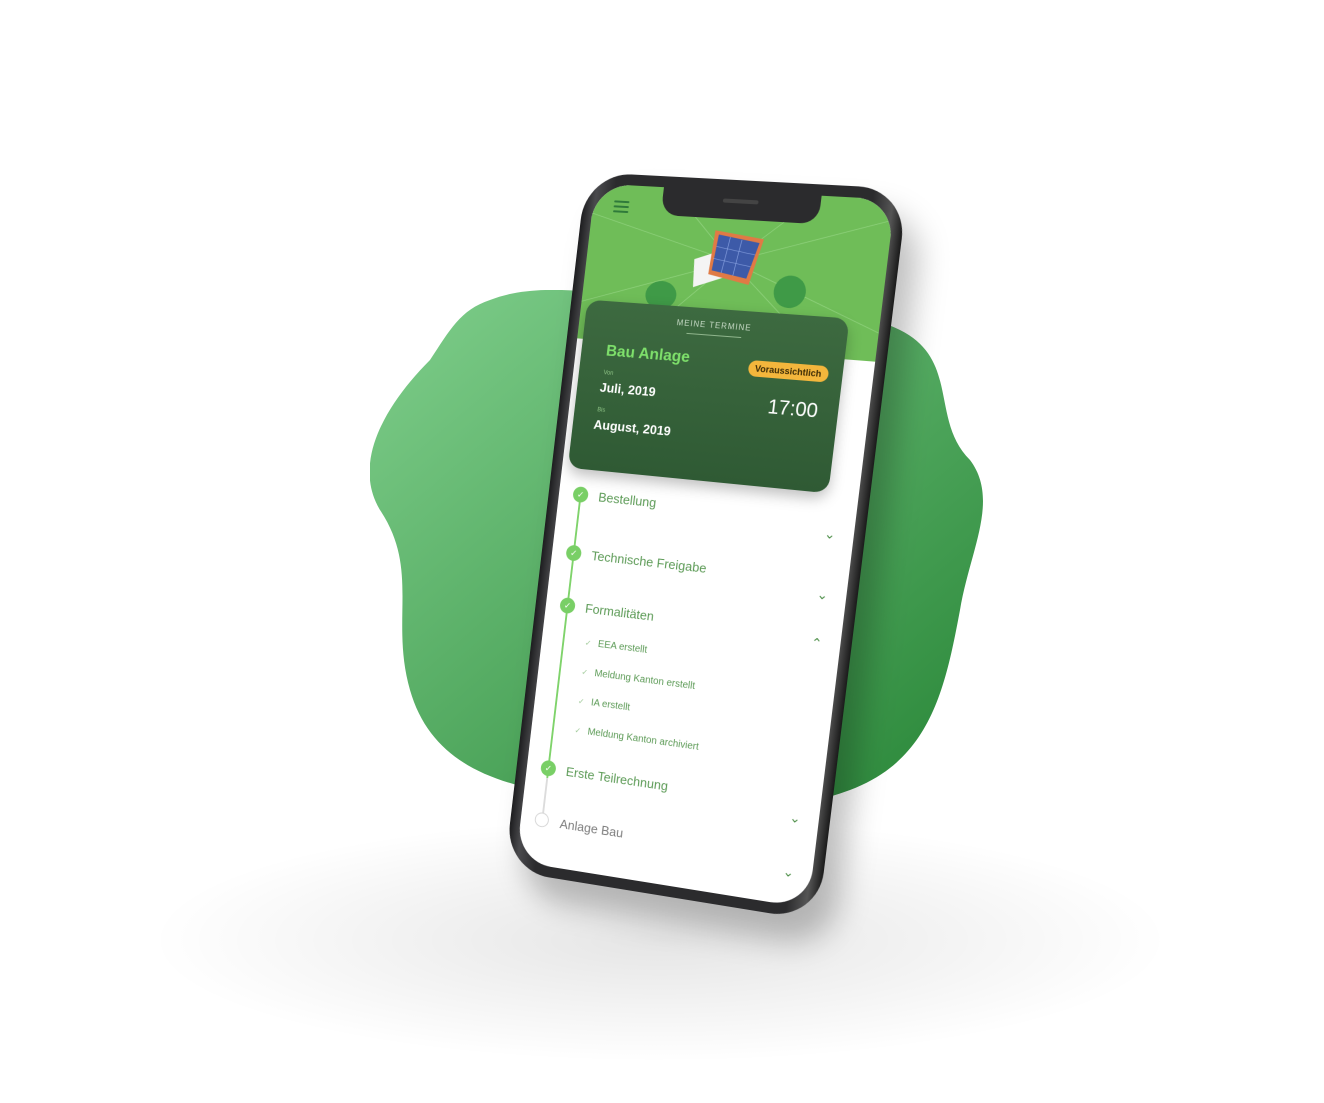  What do you see at coordinates (619, 612) in the screenshot?
I see `step-label: Formalitäten` at bounding box center [619, 612].